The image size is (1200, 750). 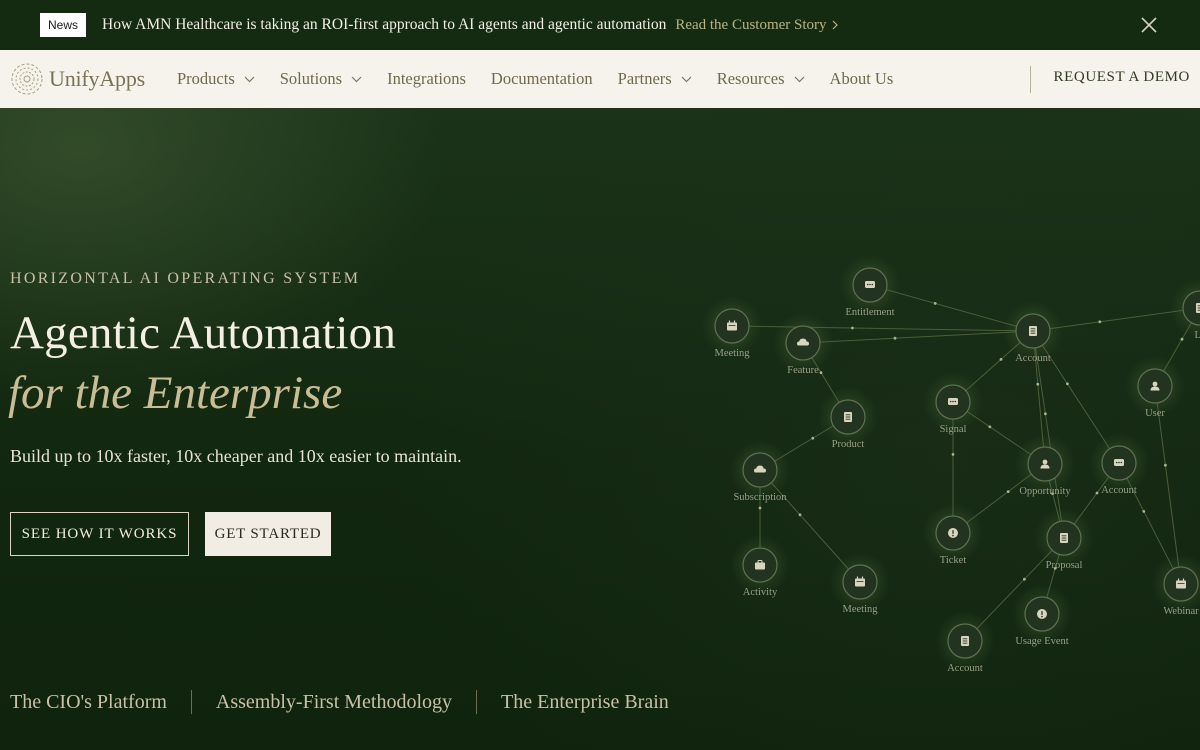 What do you see at coordinates (99, 534) in the screenshot?
I see `see-how-it-works-button: SEE HOW IT WORKS` at bounding box center [99, 534].